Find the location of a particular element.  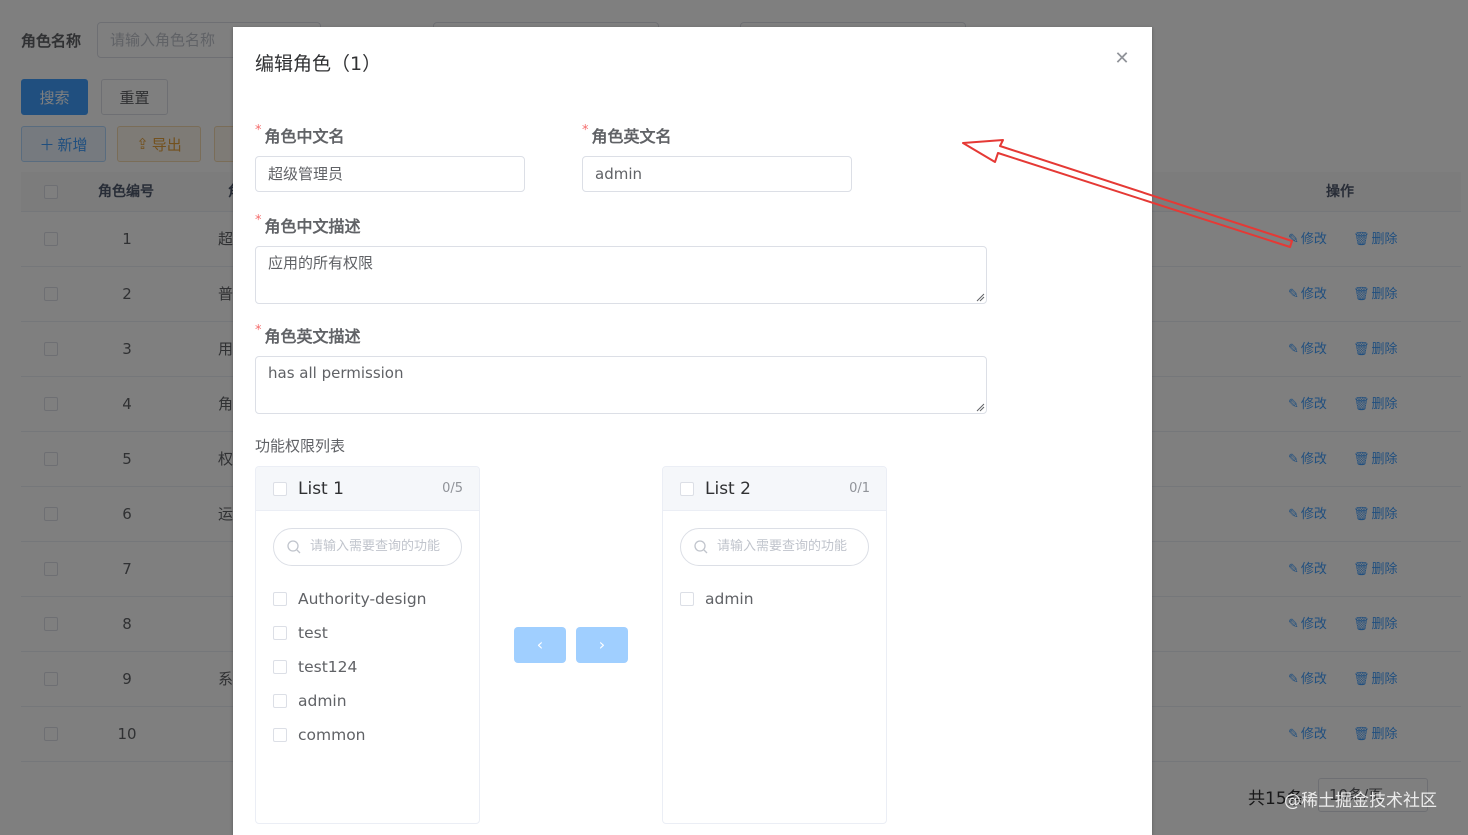

watermark: @稀土掘金技术社区 is located at coordinates (1360, 801).